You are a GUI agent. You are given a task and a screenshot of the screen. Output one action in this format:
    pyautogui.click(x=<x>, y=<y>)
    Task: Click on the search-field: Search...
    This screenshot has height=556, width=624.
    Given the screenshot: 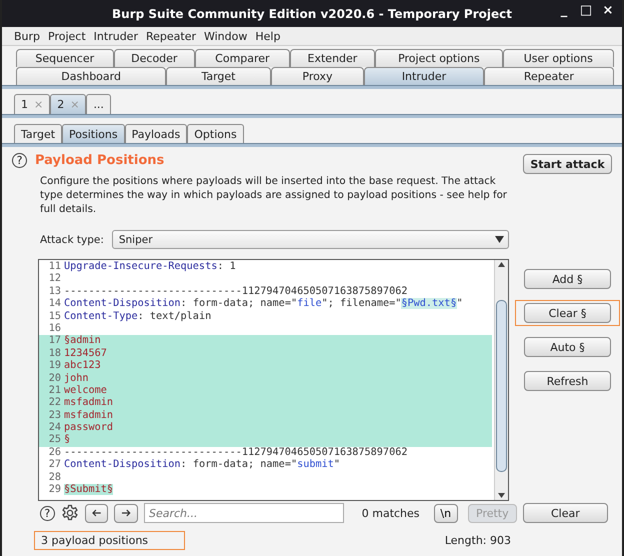 What is the action you would take?
    pyautogui.click(x=244, y=513)
    